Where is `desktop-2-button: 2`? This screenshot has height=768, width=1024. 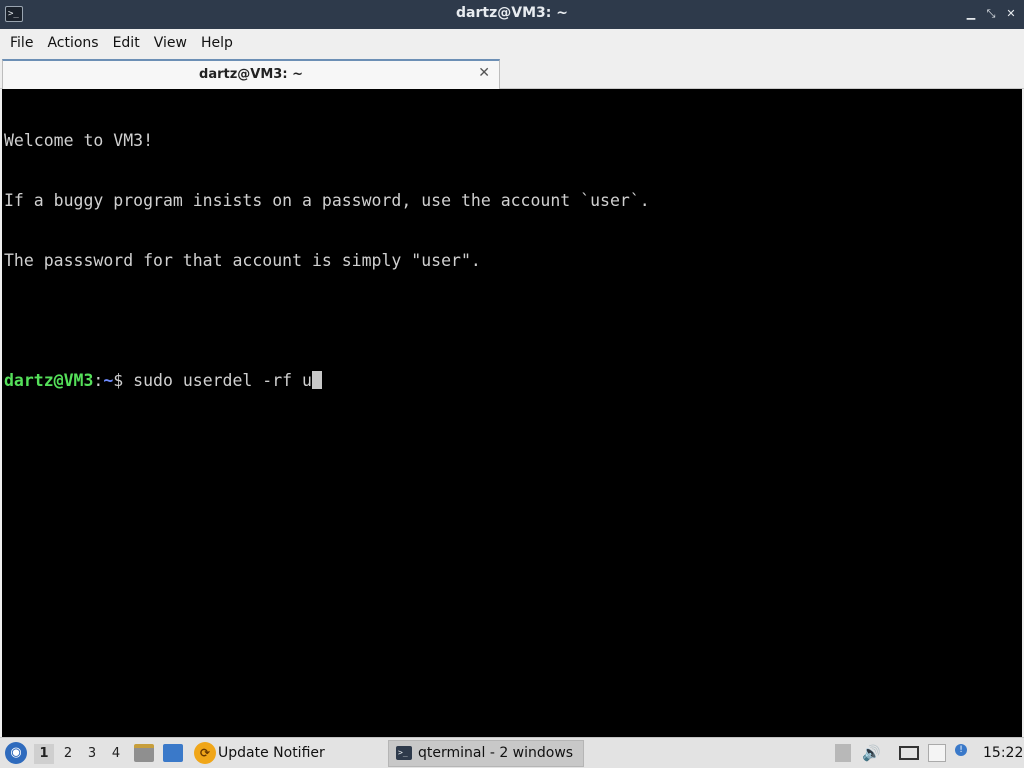 desktop-2-button: 2 is located at coordinates (68, 754).